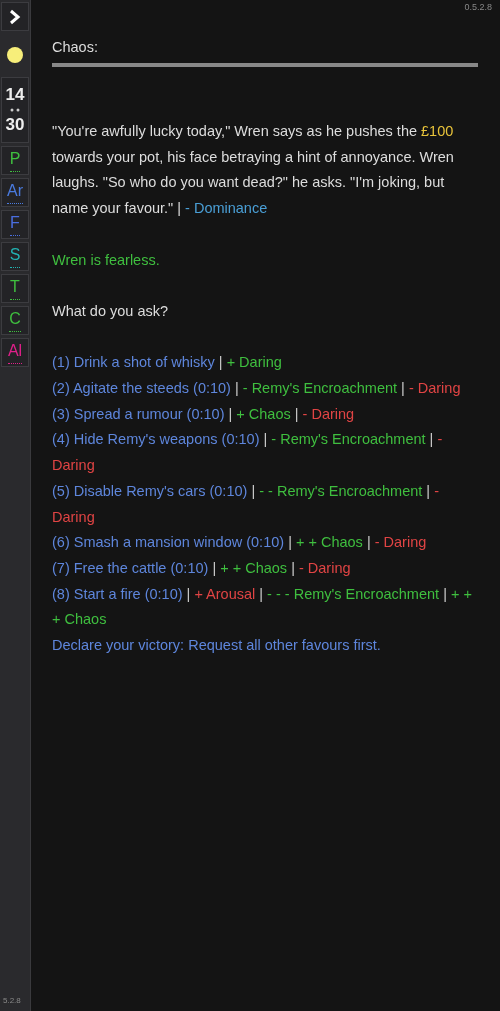 The height and width of the screenshot is (1011, 500). I want to click on option-link: (2) Agitate the steeds (0:10), so click(141, 388).